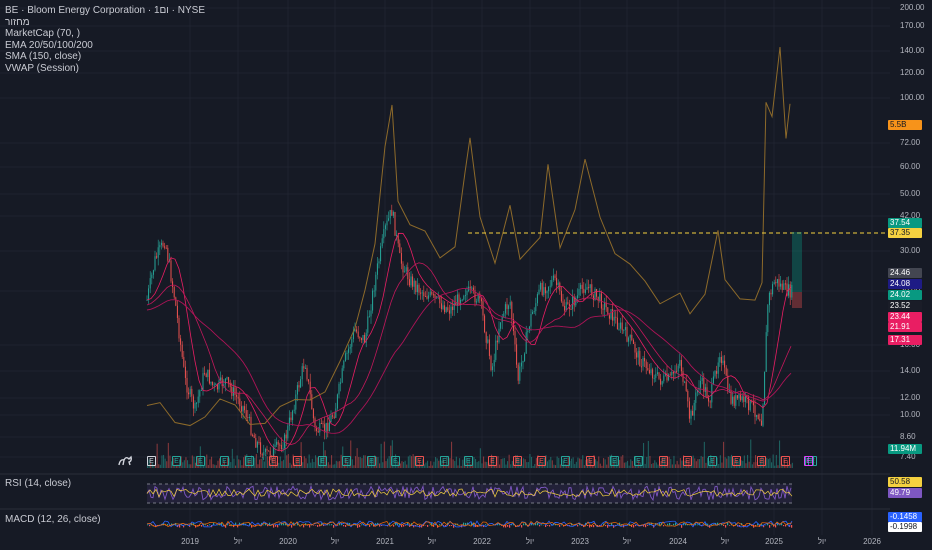 This screenshot has height=550, width=932. What do you see at coordinates (105, 69) in the screenshot?
I see `vwap-indicator-label: VWAP (Session)` at bounding box center [105, 69].